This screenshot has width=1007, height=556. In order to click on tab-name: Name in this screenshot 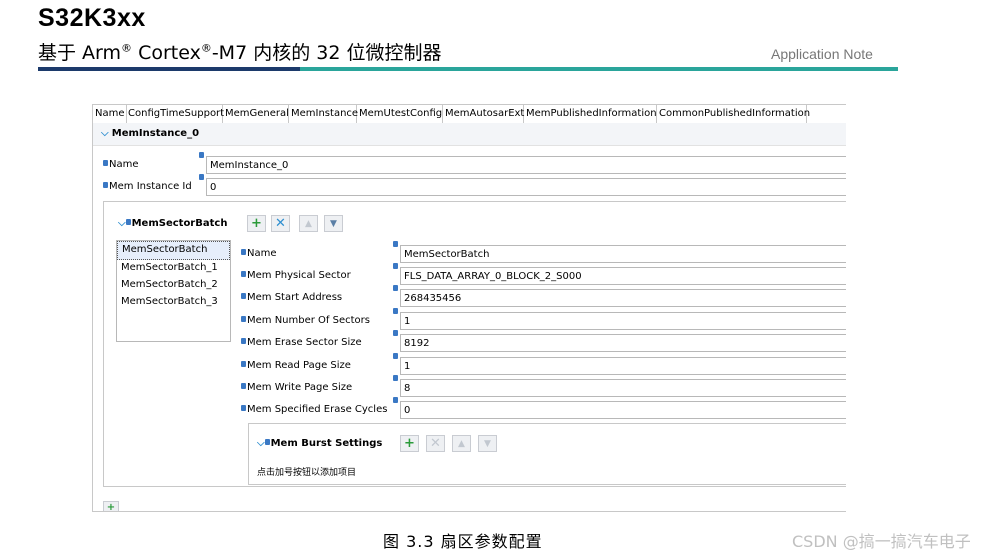, I will do `click(110, 114)`.